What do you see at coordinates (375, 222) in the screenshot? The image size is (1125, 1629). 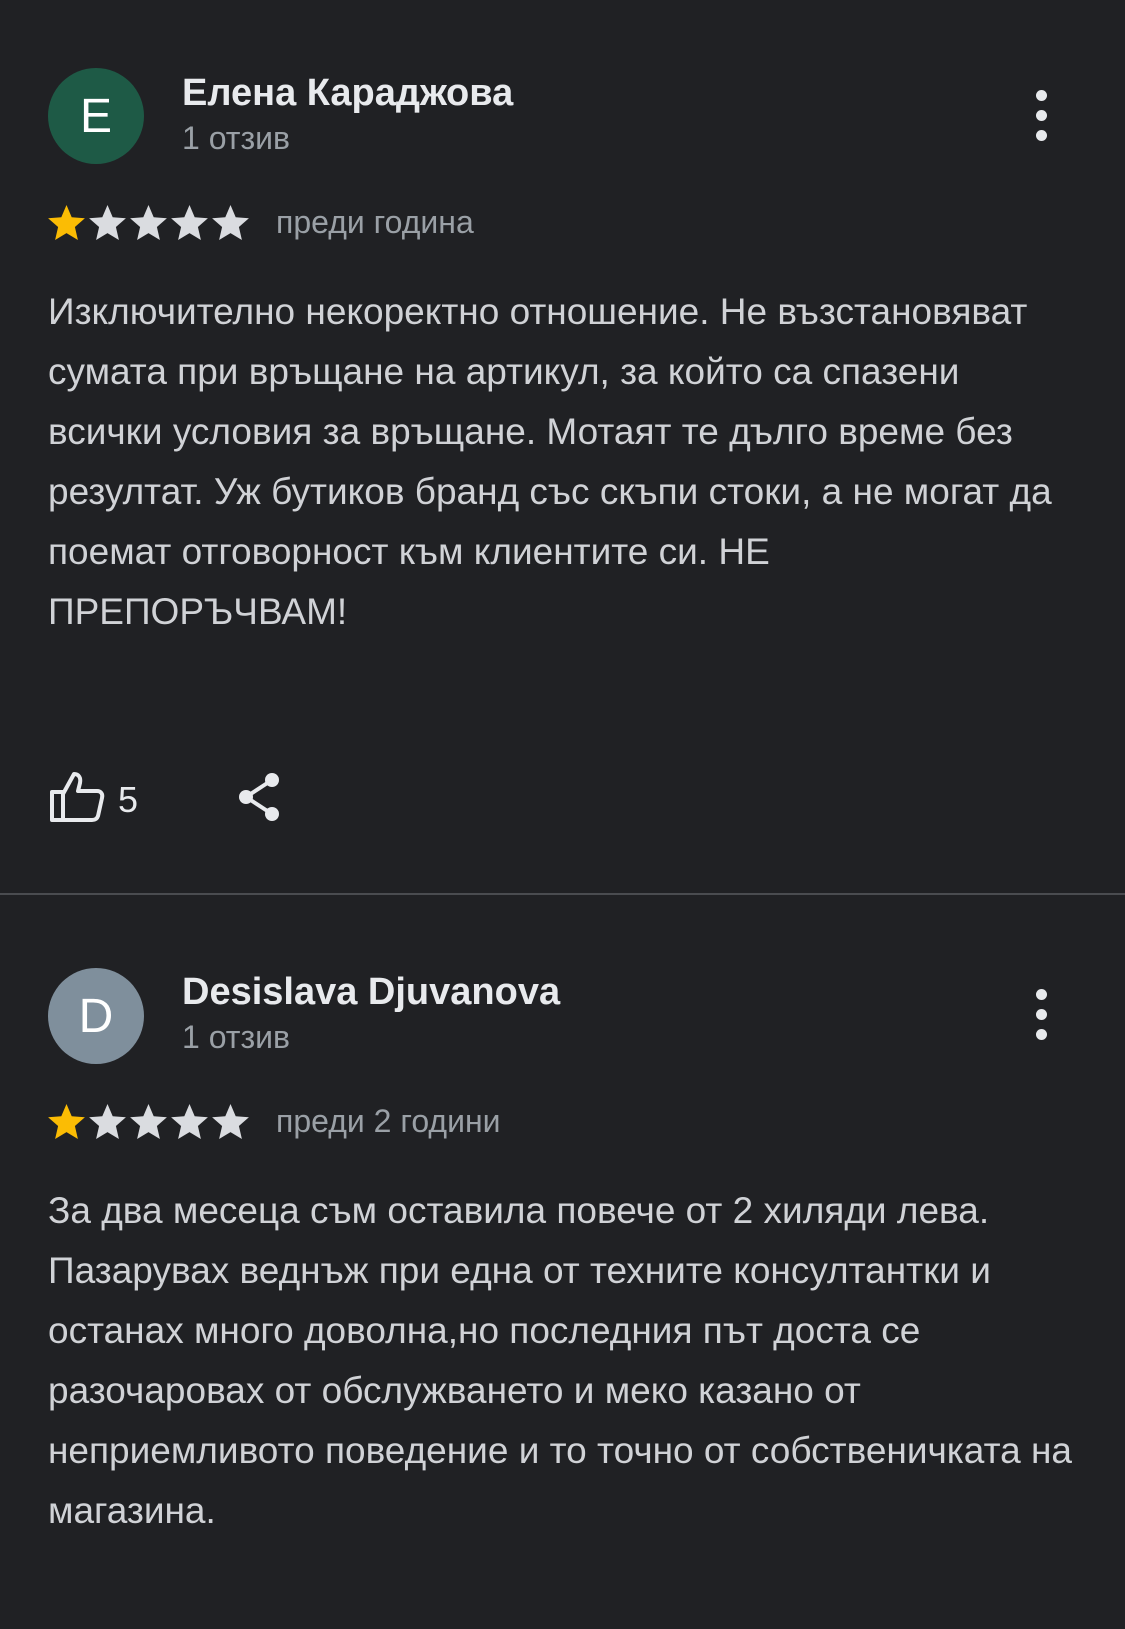 I see `review-date: преди година` at bounding box center [375, 222].